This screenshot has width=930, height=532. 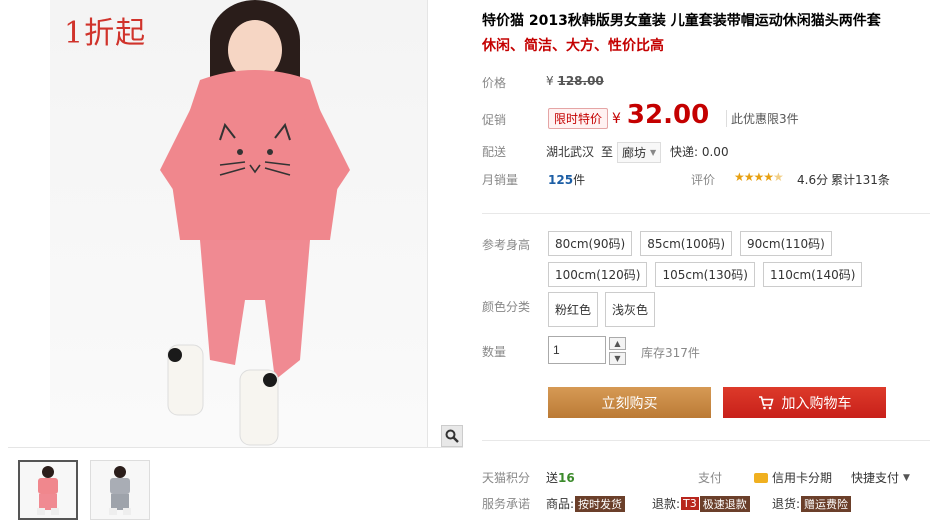 What do you see at coordinates (84, 490) in the screenshot?
I see `thumbnail-list` at bounding box center [84, 490].